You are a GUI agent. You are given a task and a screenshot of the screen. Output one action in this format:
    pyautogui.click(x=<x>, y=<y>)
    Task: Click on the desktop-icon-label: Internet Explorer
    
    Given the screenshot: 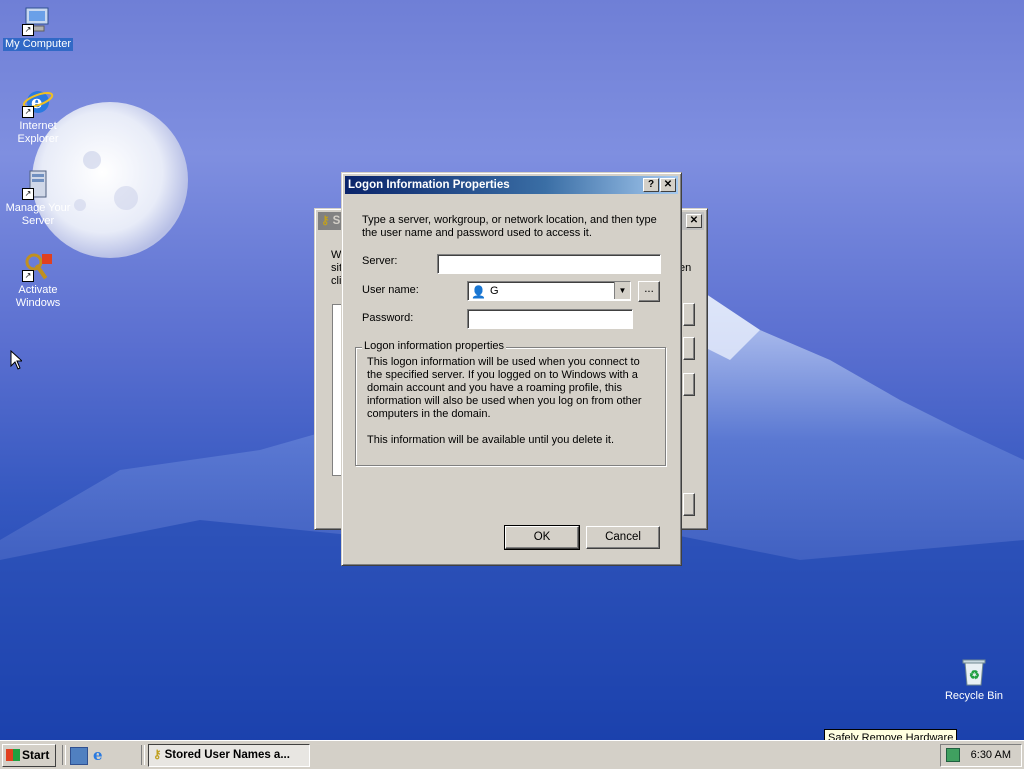 What is the action you would take?
    pyautogui.click(x=38, y=132)
    